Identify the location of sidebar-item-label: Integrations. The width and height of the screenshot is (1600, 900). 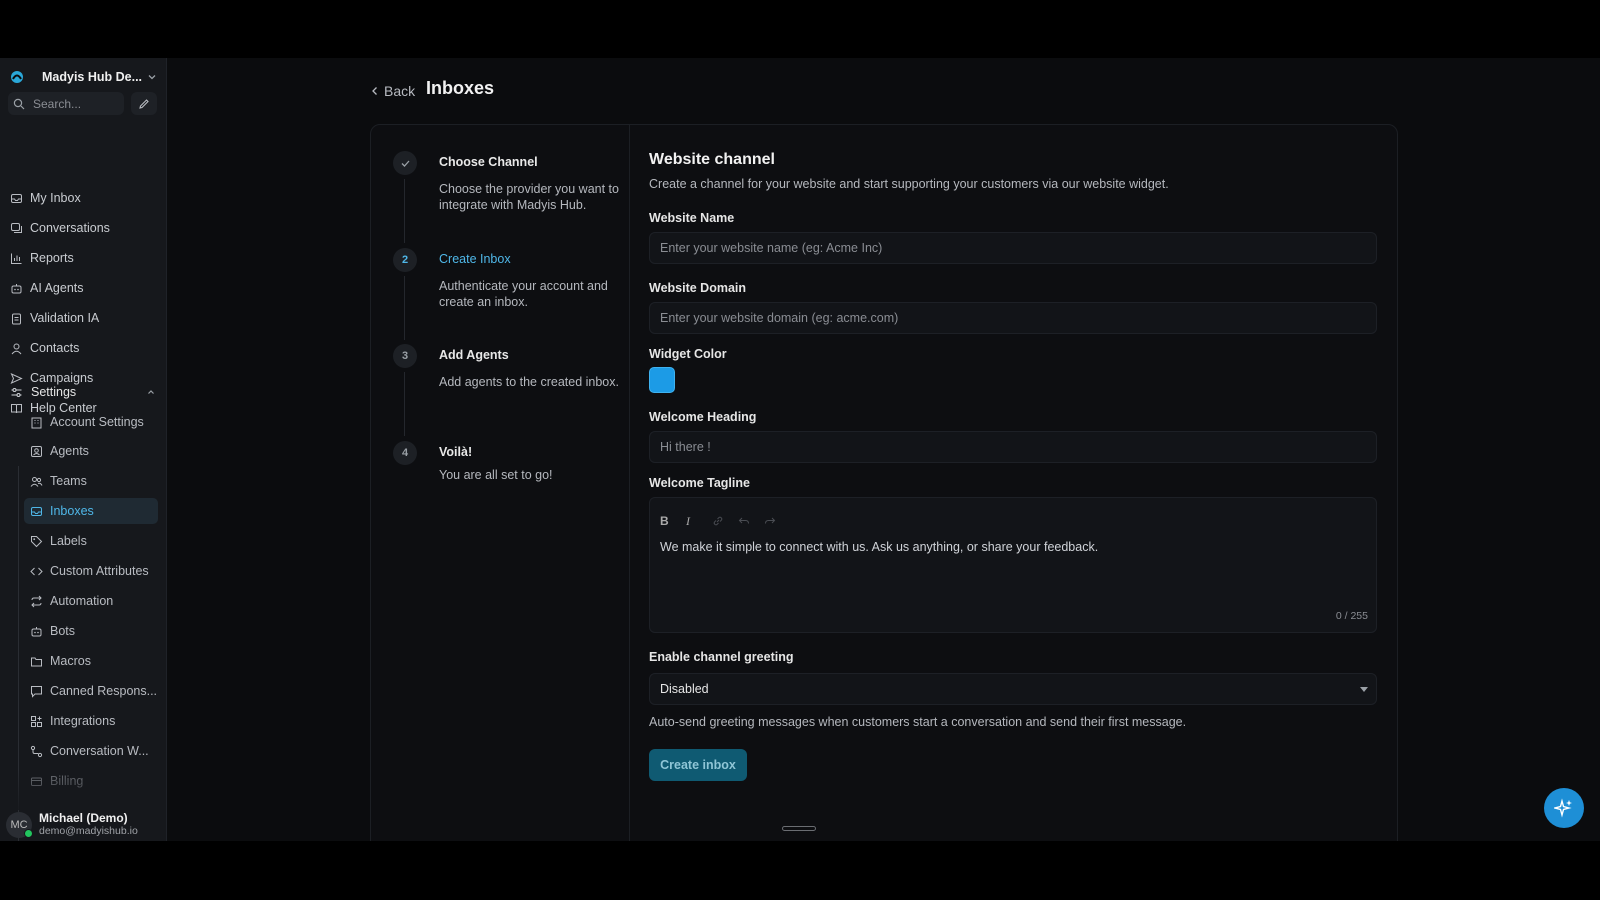
(83, 721).